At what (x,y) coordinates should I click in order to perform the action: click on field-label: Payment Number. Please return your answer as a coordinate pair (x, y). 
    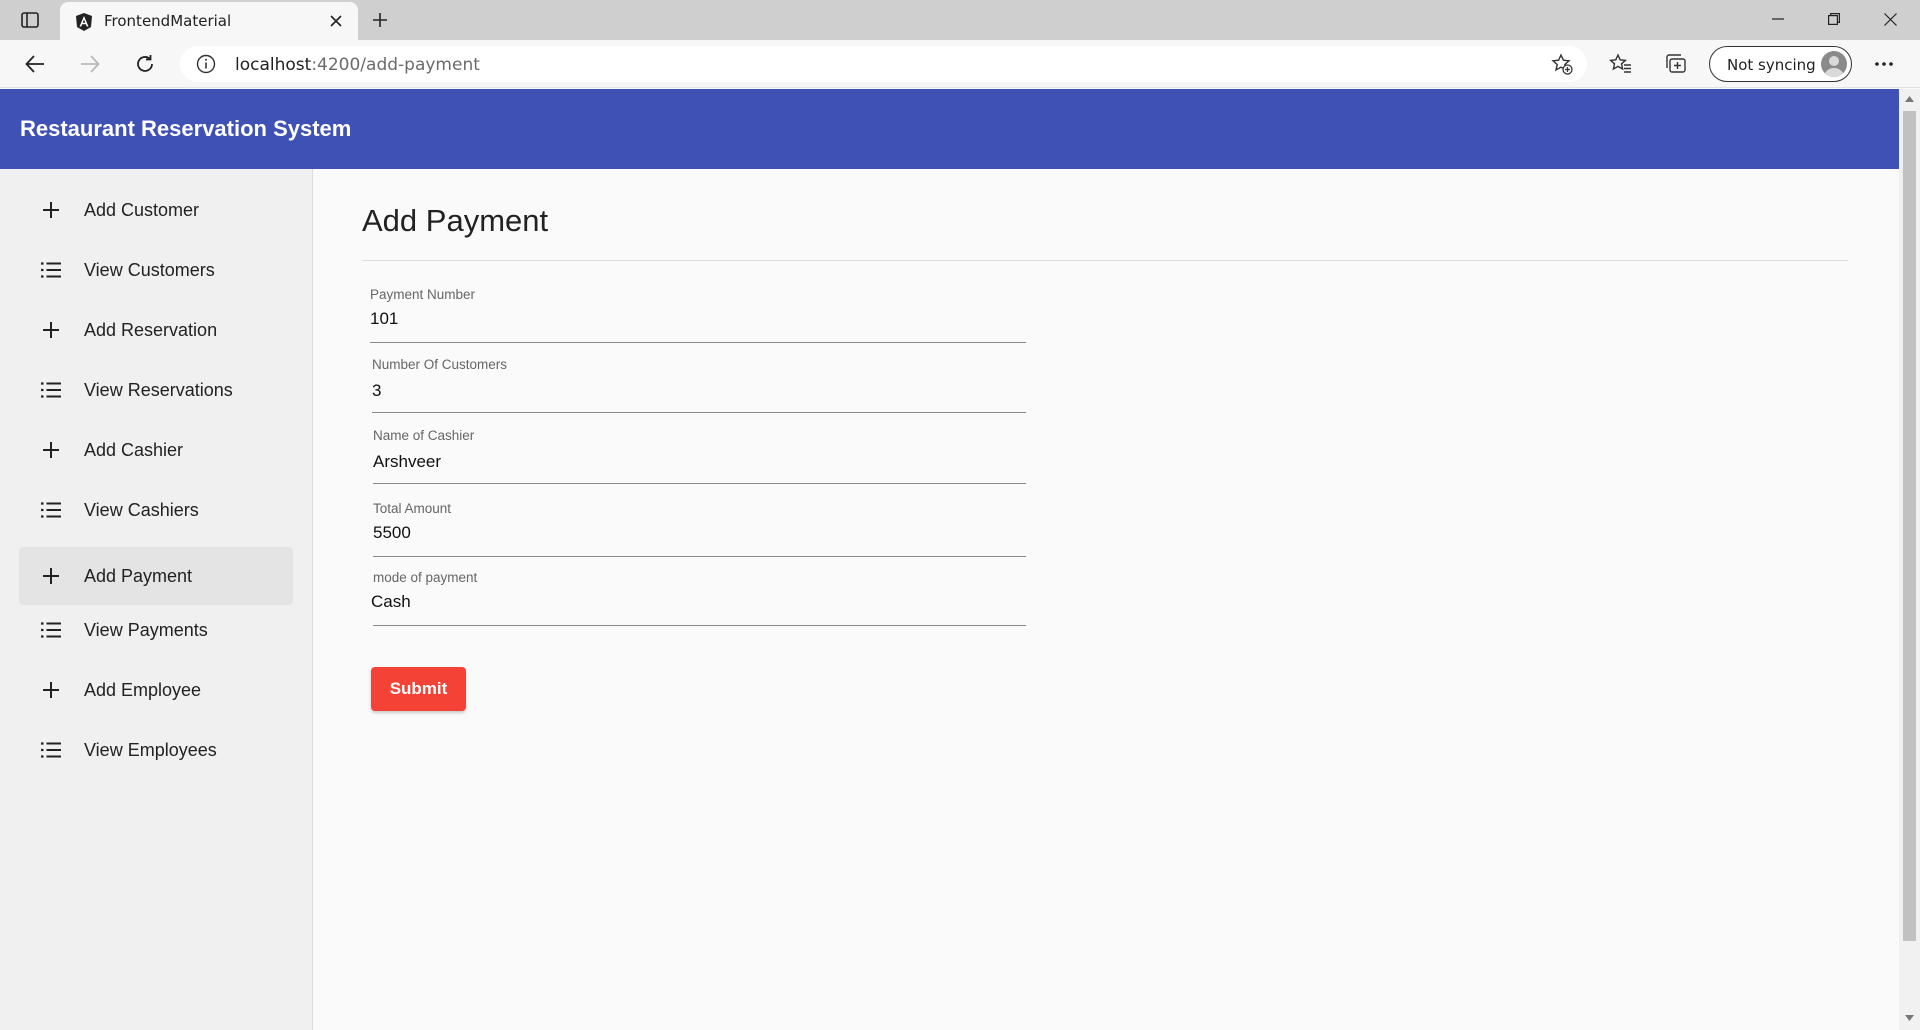
    Looking at the image, I should click on (423, 294).